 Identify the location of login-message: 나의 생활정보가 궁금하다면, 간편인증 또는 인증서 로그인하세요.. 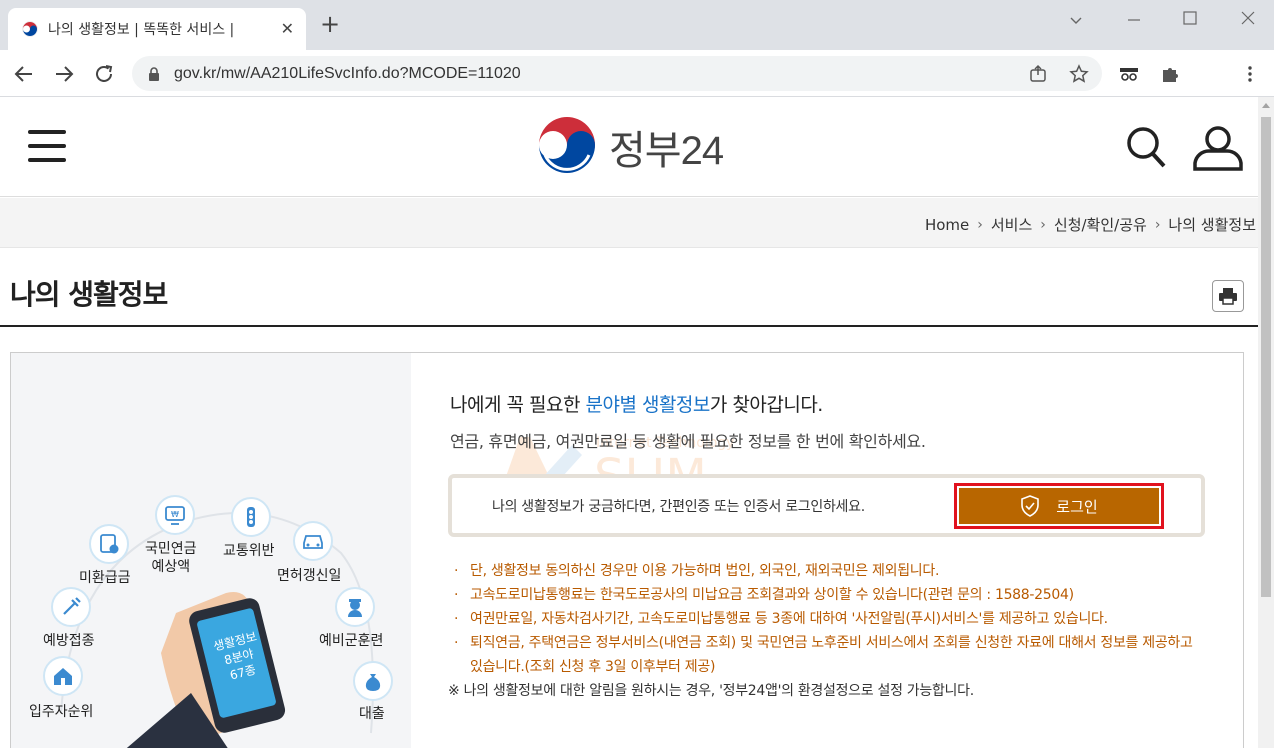
(678, 507).